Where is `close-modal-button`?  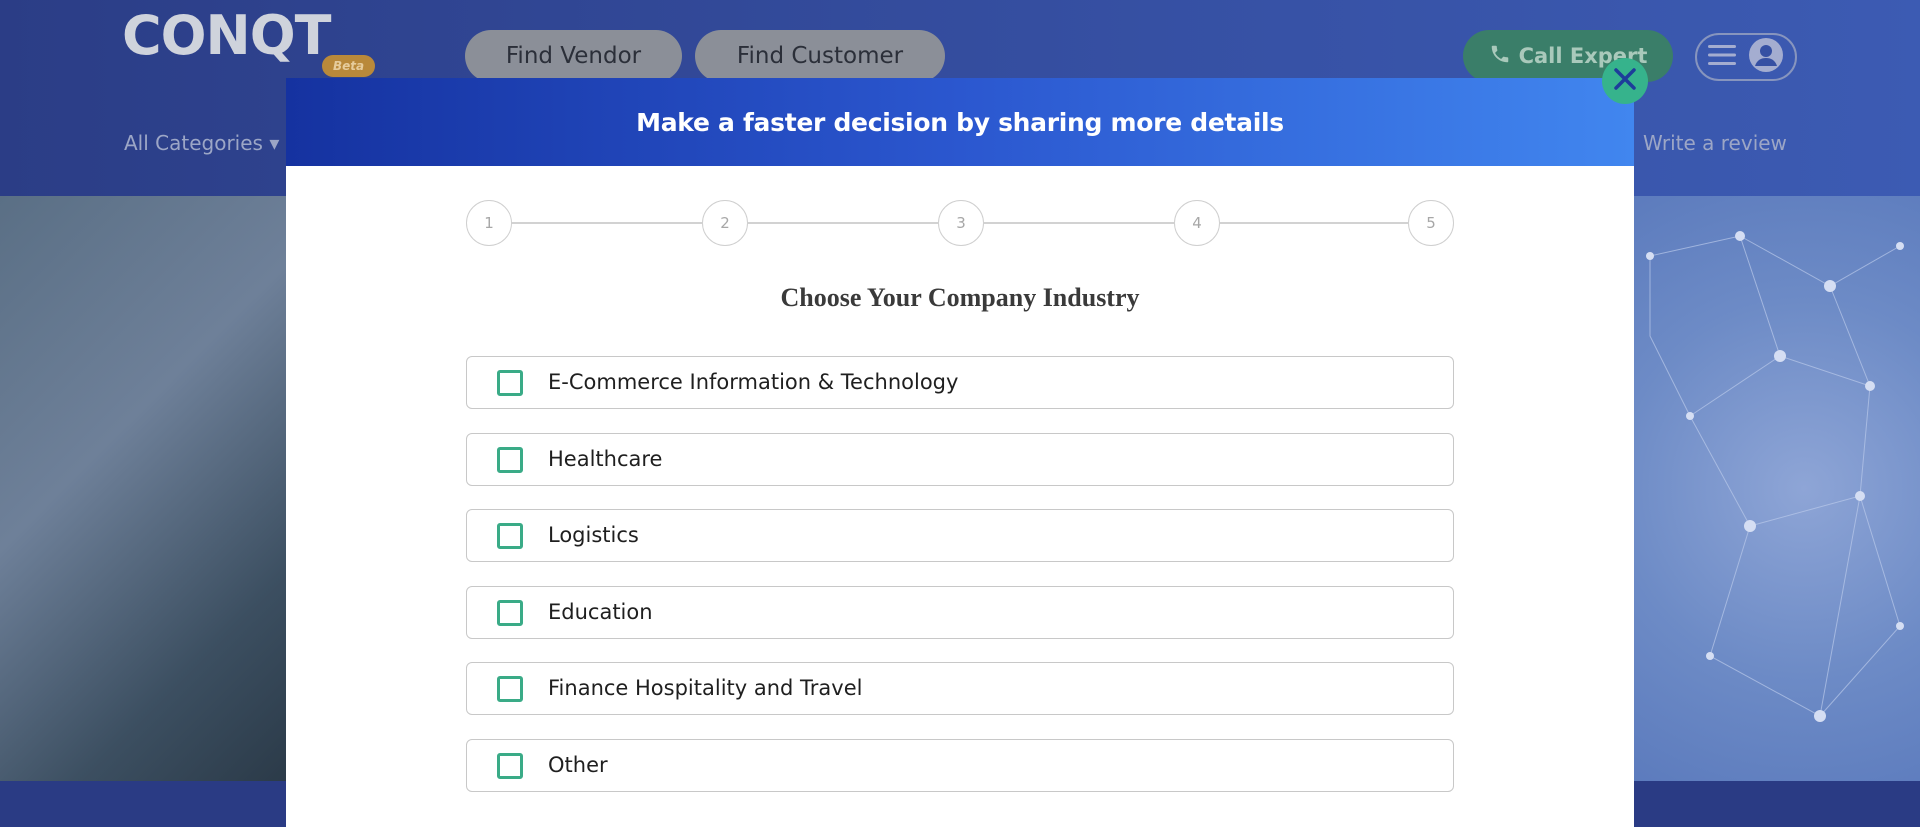 close-modal-button is located at coordinates (1625, 81).